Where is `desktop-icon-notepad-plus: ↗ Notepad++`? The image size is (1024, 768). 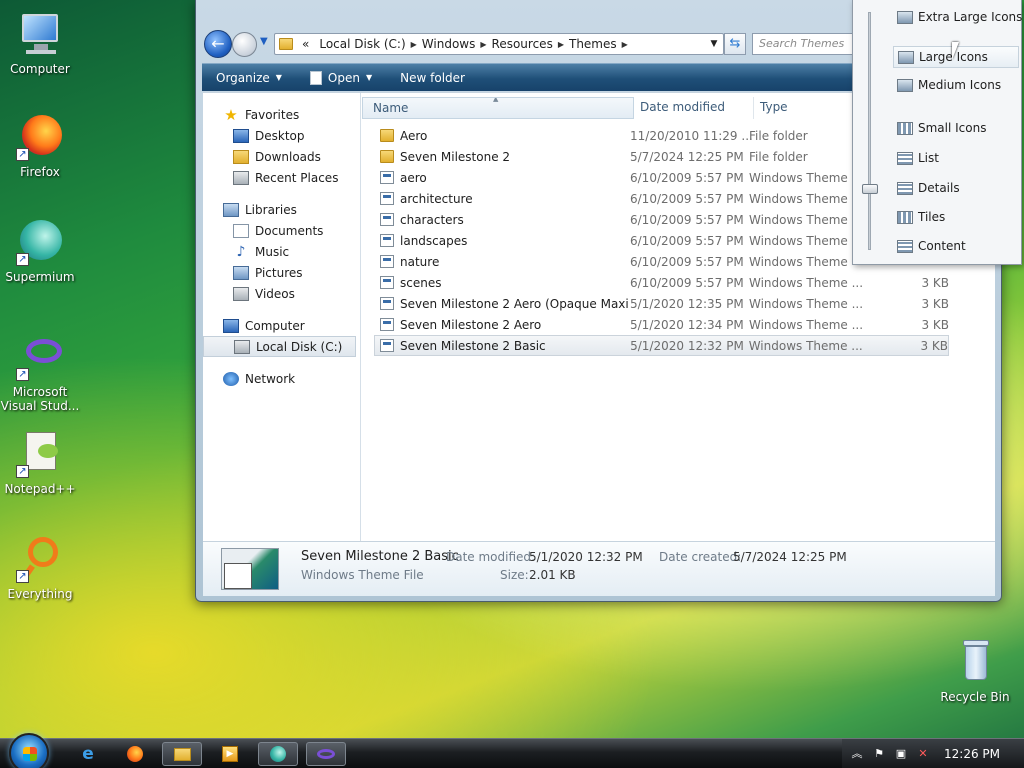
desktop-icon-notepad-plus: ↗ Notepad++ is located at coordinates (40, 463).